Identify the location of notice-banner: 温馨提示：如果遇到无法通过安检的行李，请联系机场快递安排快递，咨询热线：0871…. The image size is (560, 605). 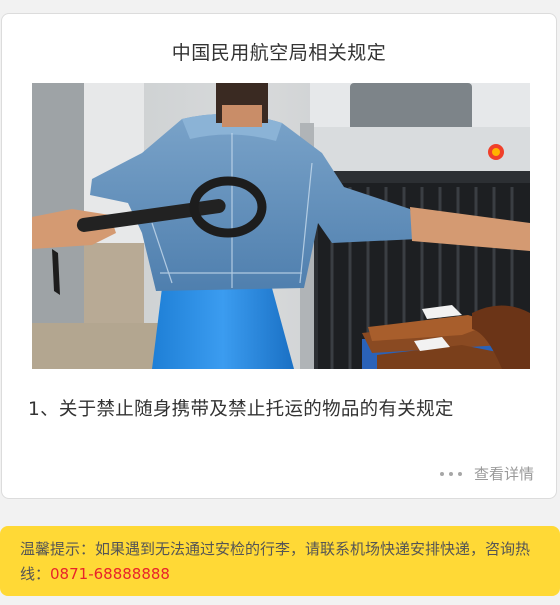
(280, 561).